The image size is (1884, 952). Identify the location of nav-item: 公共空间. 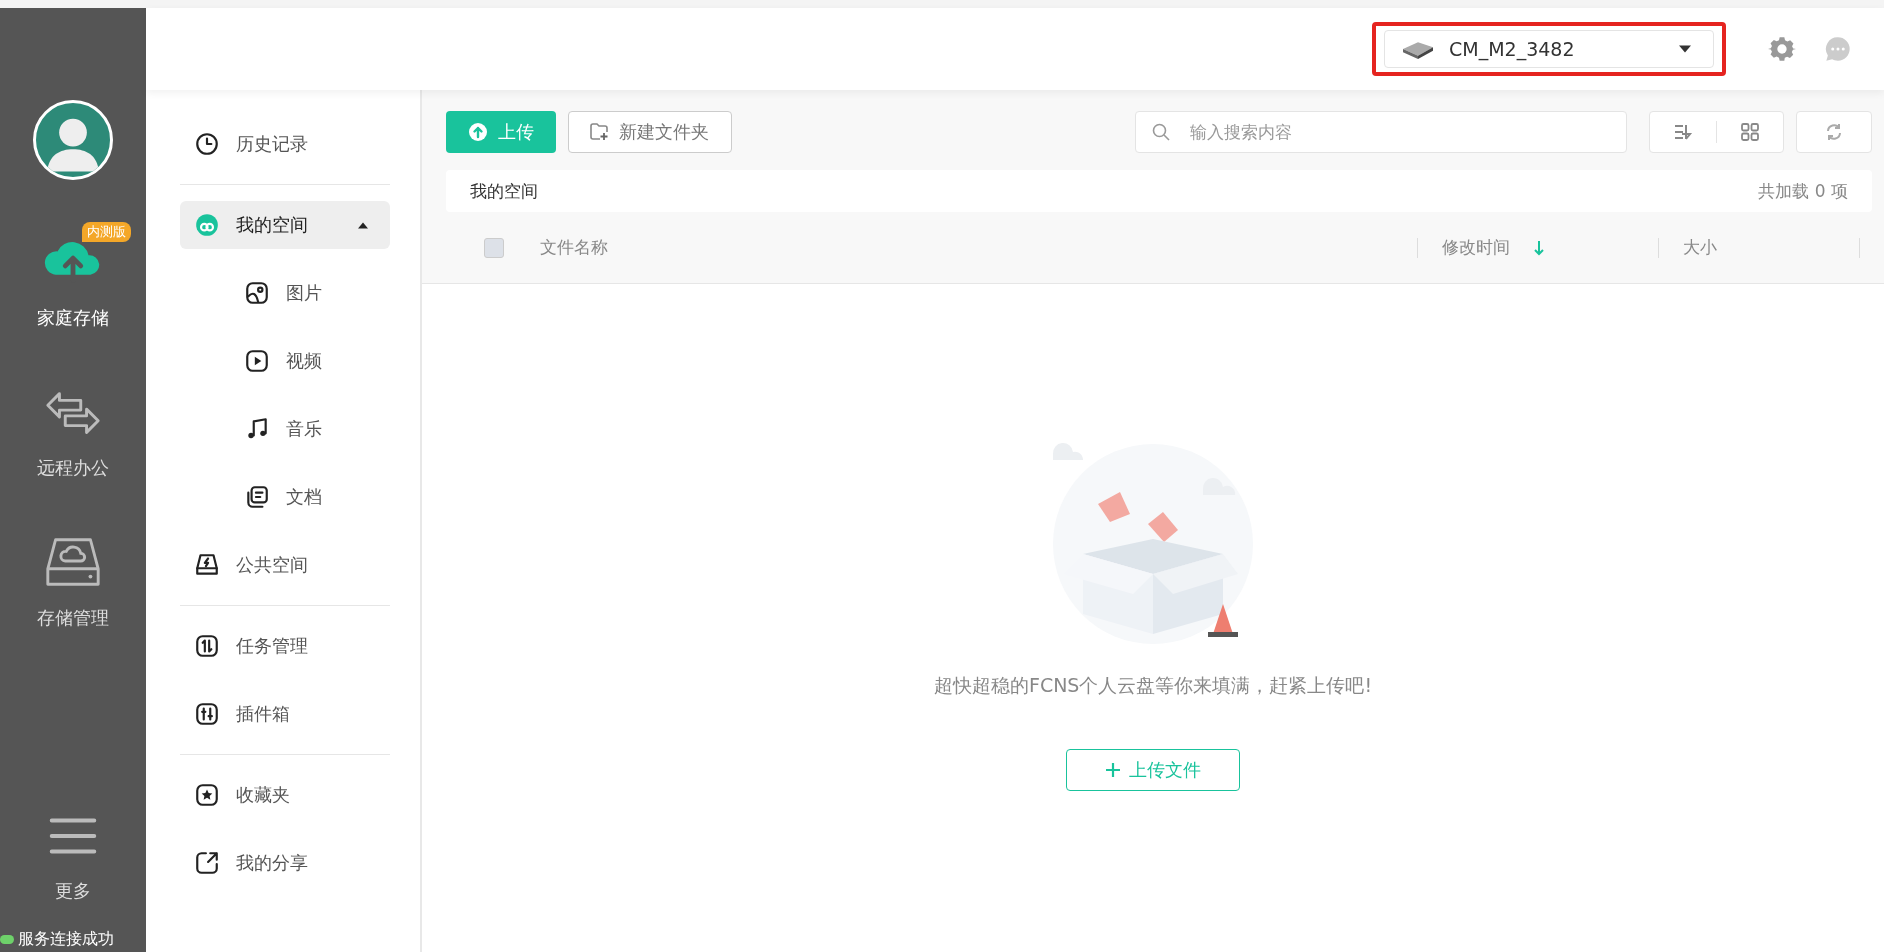
(285, 565).